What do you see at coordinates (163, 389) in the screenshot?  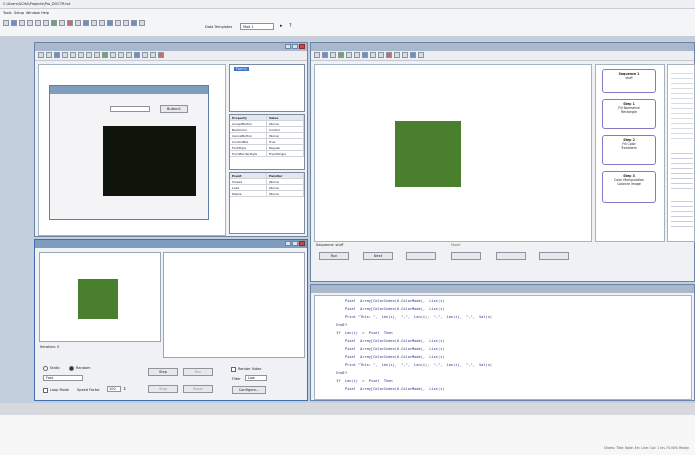 I see `stop-button: Stop` at bounding box center [163, 389].